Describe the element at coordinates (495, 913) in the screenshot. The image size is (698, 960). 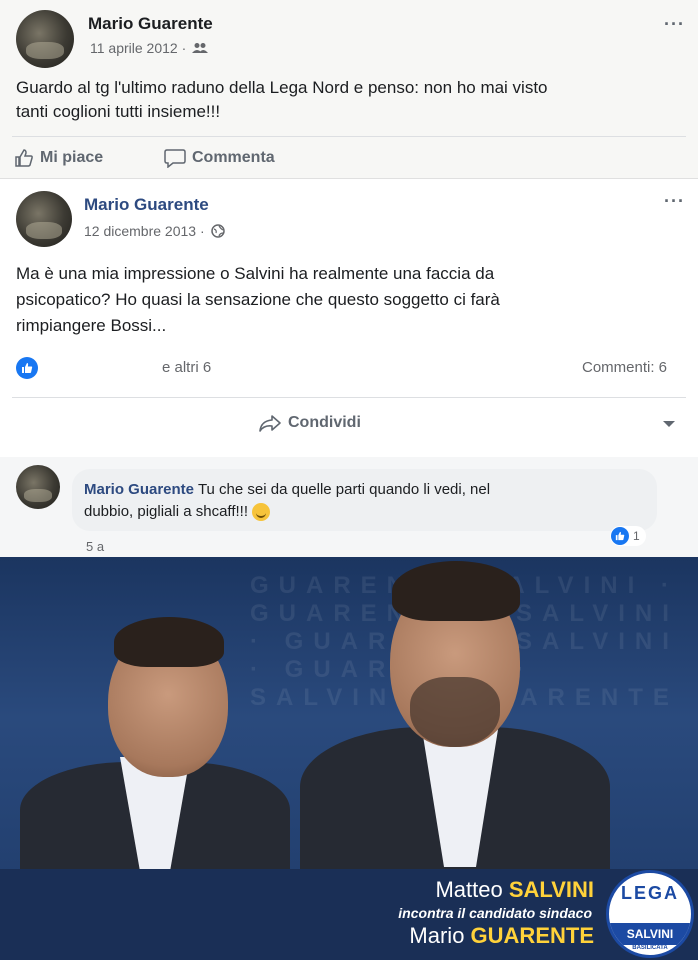
I see `poster-line-subtitle: incontra il candidato sindaco` at that location.